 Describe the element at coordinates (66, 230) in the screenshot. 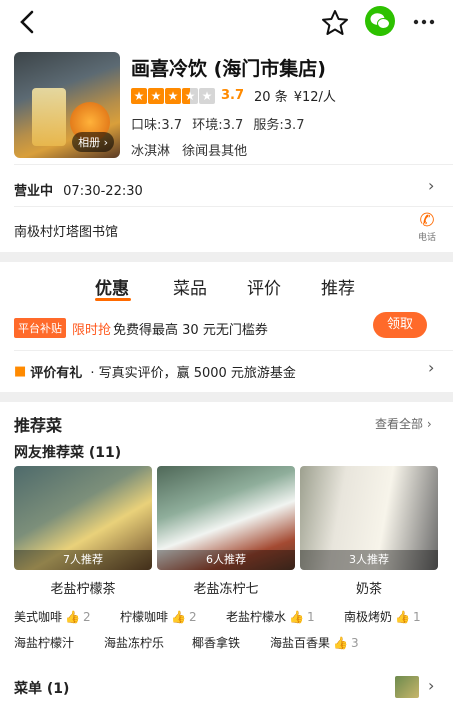

I see `address: 南极村灯塔图书馆` at that location.